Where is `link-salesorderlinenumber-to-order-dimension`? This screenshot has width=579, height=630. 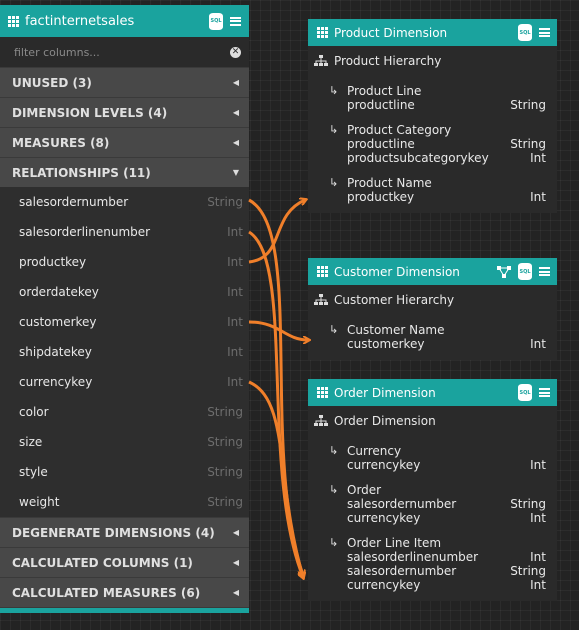 link-salesorderlinenumber-to-order-dimension is located at coordinates (275, 403).